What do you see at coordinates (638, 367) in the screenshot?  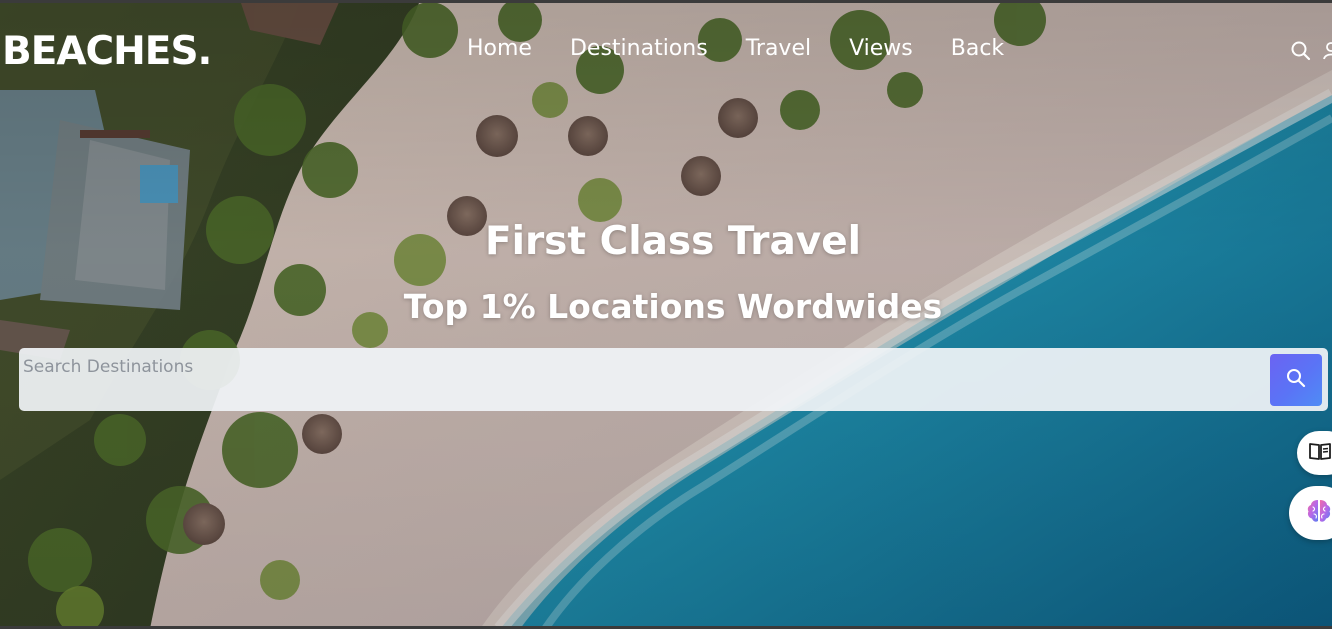 I see `search-input` at bounding box center [638, 367].